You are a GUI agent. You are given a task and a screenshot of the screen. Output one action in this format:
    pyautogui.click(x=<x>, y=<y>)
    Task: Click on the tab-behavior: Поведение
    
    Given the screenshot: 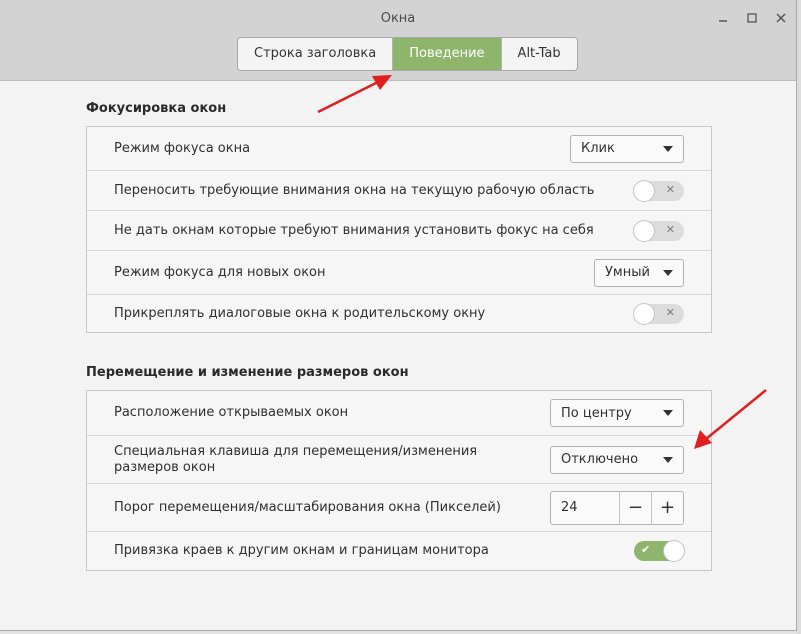 What is the action you would take?
    pyautogui.click(x=447, y=54)
    